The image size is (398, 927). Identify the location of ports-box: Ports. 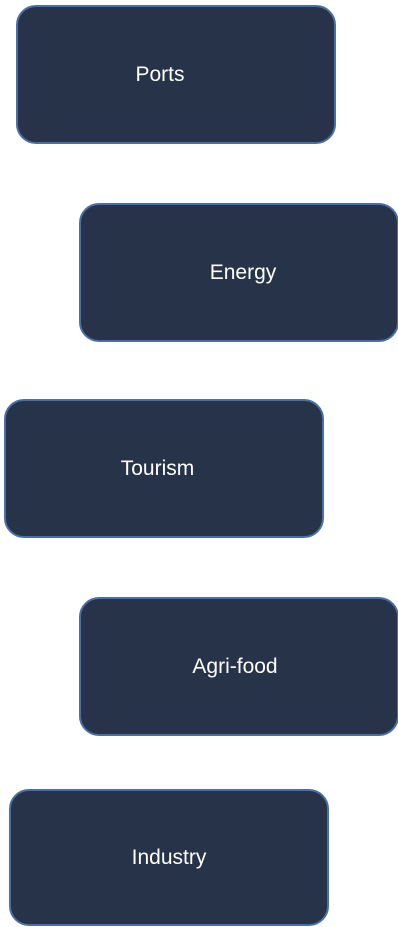
(176, 74).